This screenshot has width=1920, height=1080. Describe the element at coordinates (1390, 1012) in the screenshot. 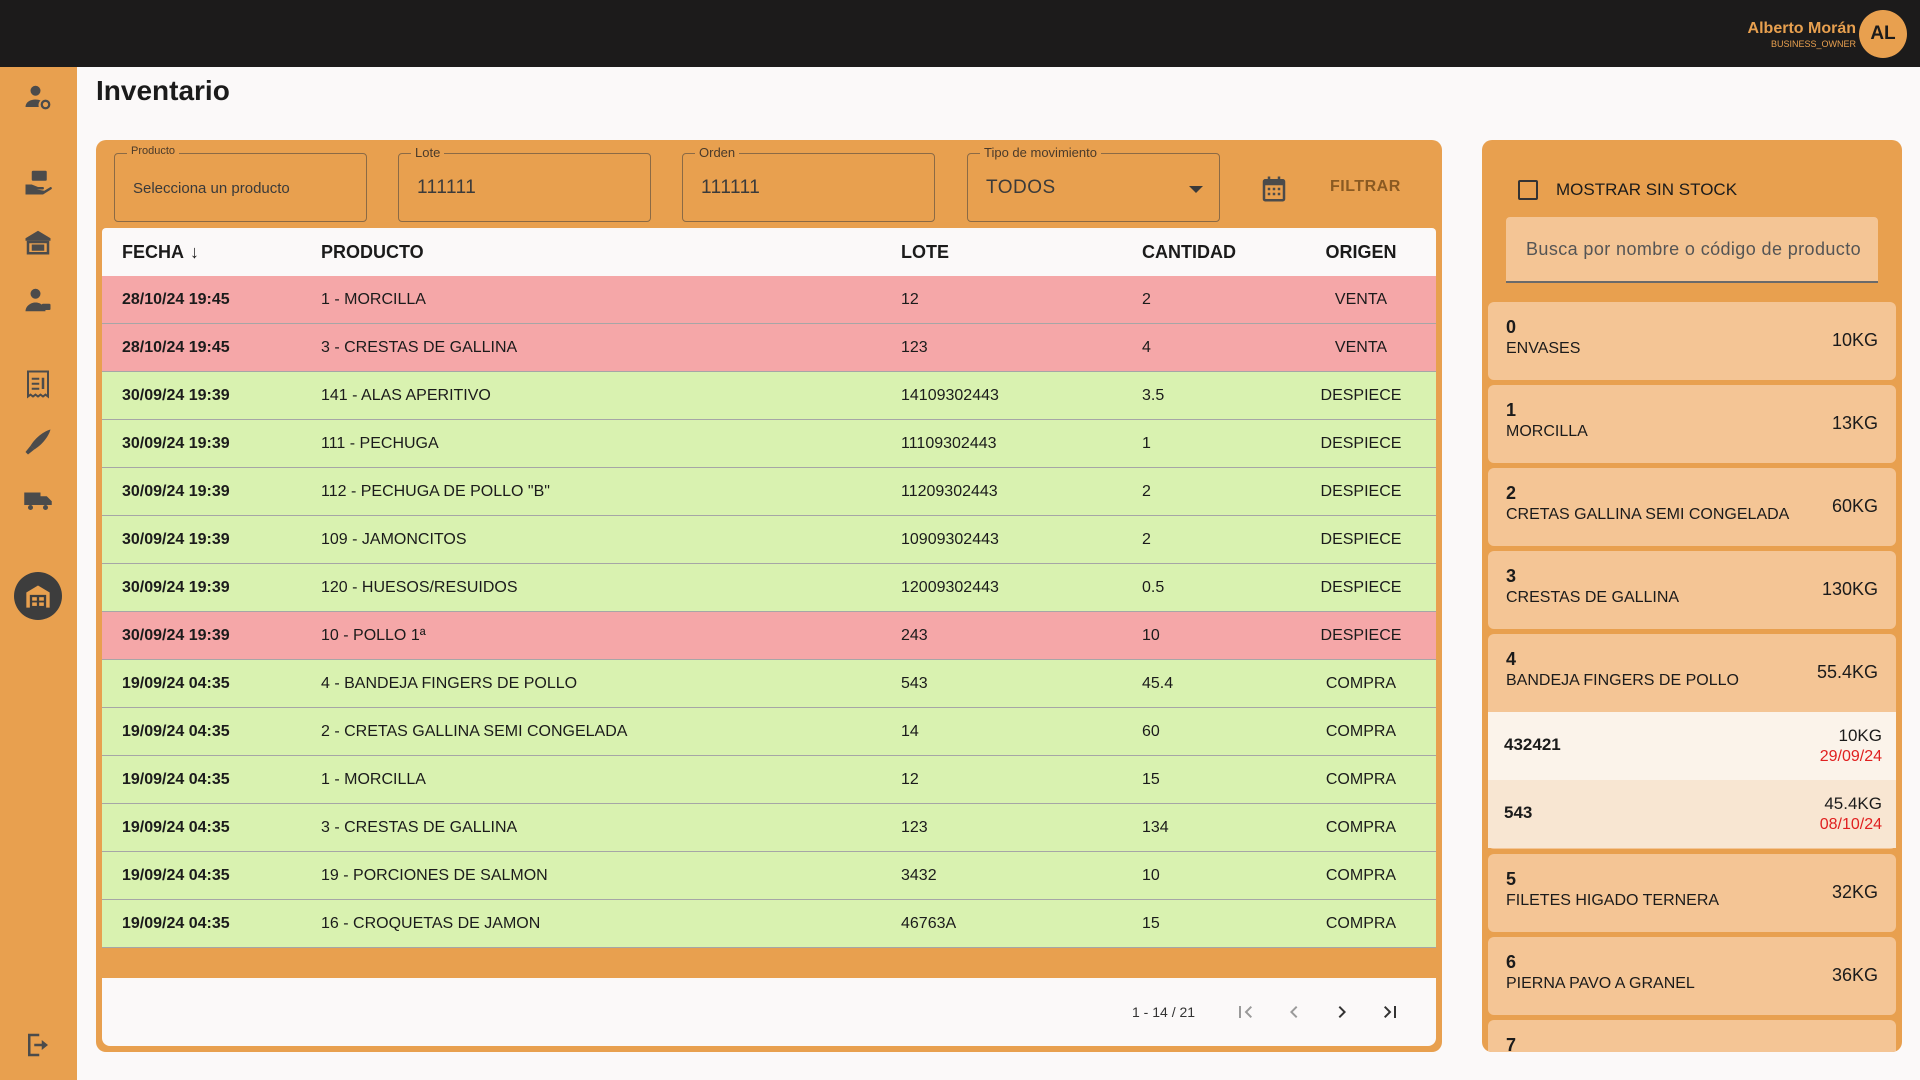

I see `last-page-icon` at that location.